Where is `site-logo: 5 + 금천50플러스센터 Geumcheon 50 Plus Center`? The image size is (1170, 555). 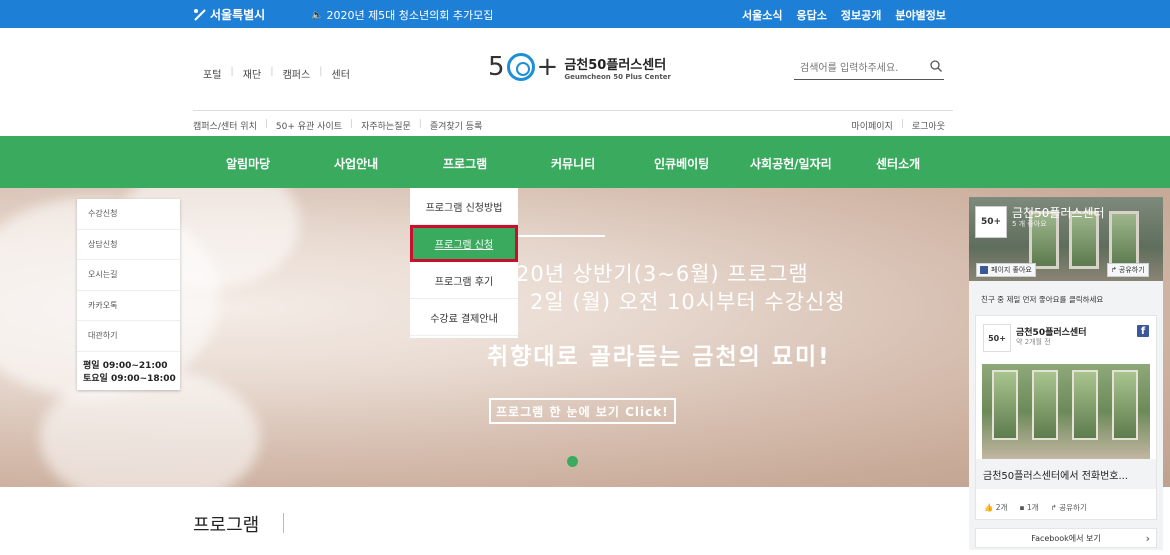 site-logo: 5 + 금천50플러스센터 Geumcheon 50 Plus Center is located at coordinates (579, 67).